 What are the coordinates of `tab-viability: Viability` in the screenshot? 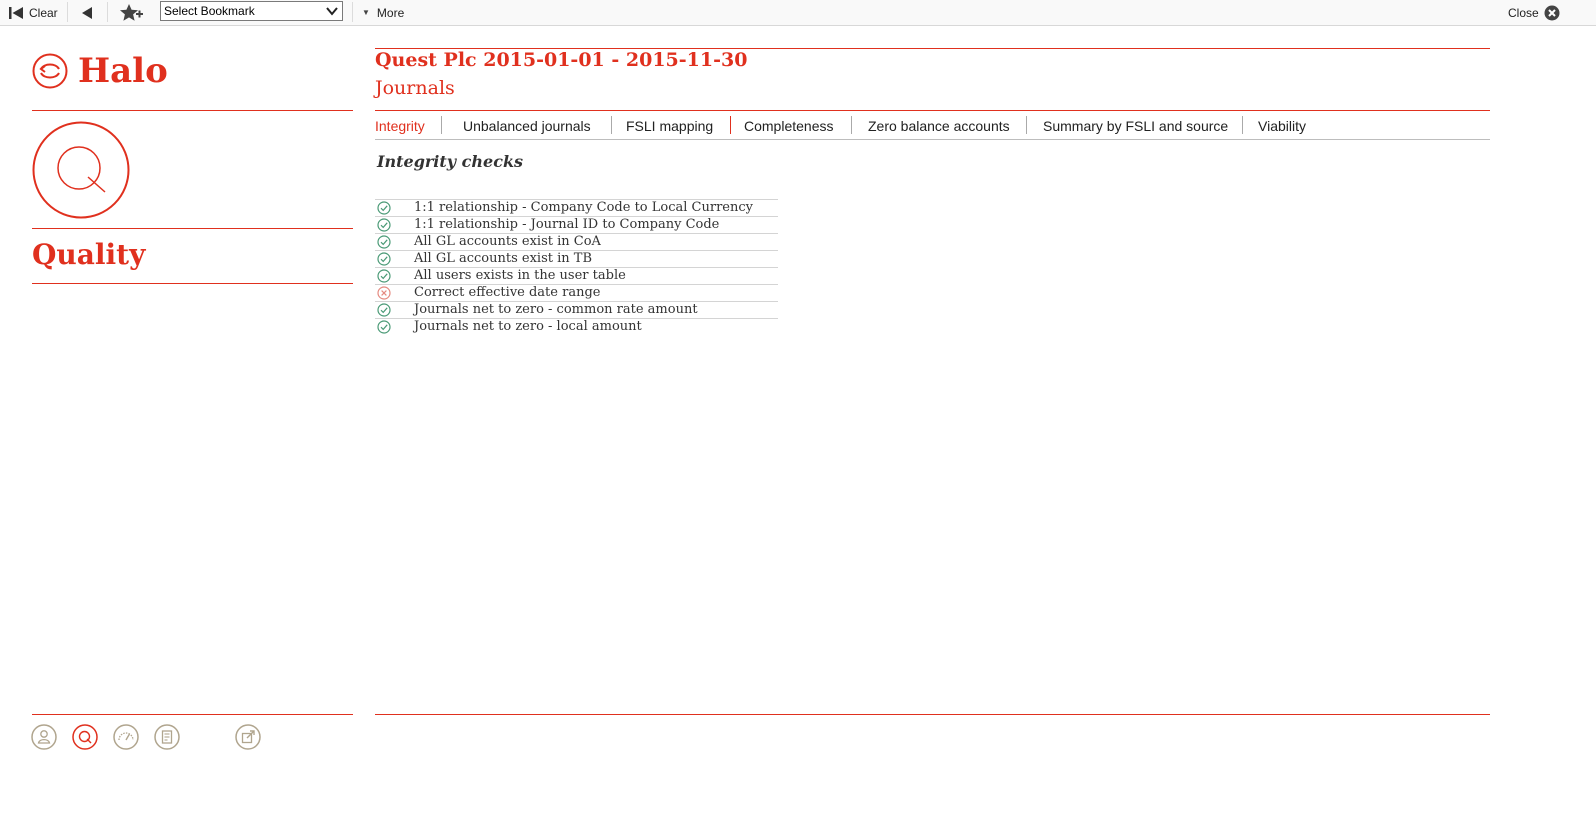 It's located at (1282, 125).